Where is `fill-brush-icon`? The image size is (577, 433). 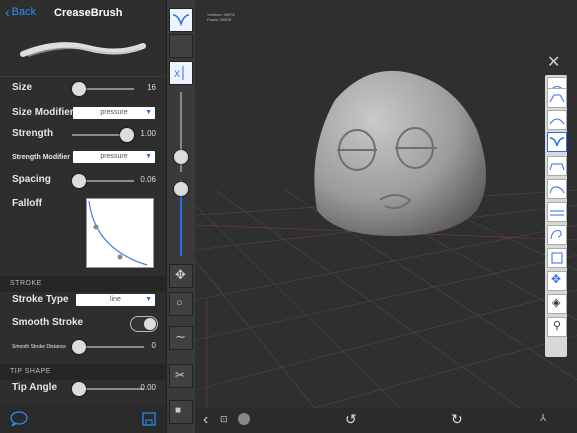
fill-brush-icon is located at coordinates (557, 190).